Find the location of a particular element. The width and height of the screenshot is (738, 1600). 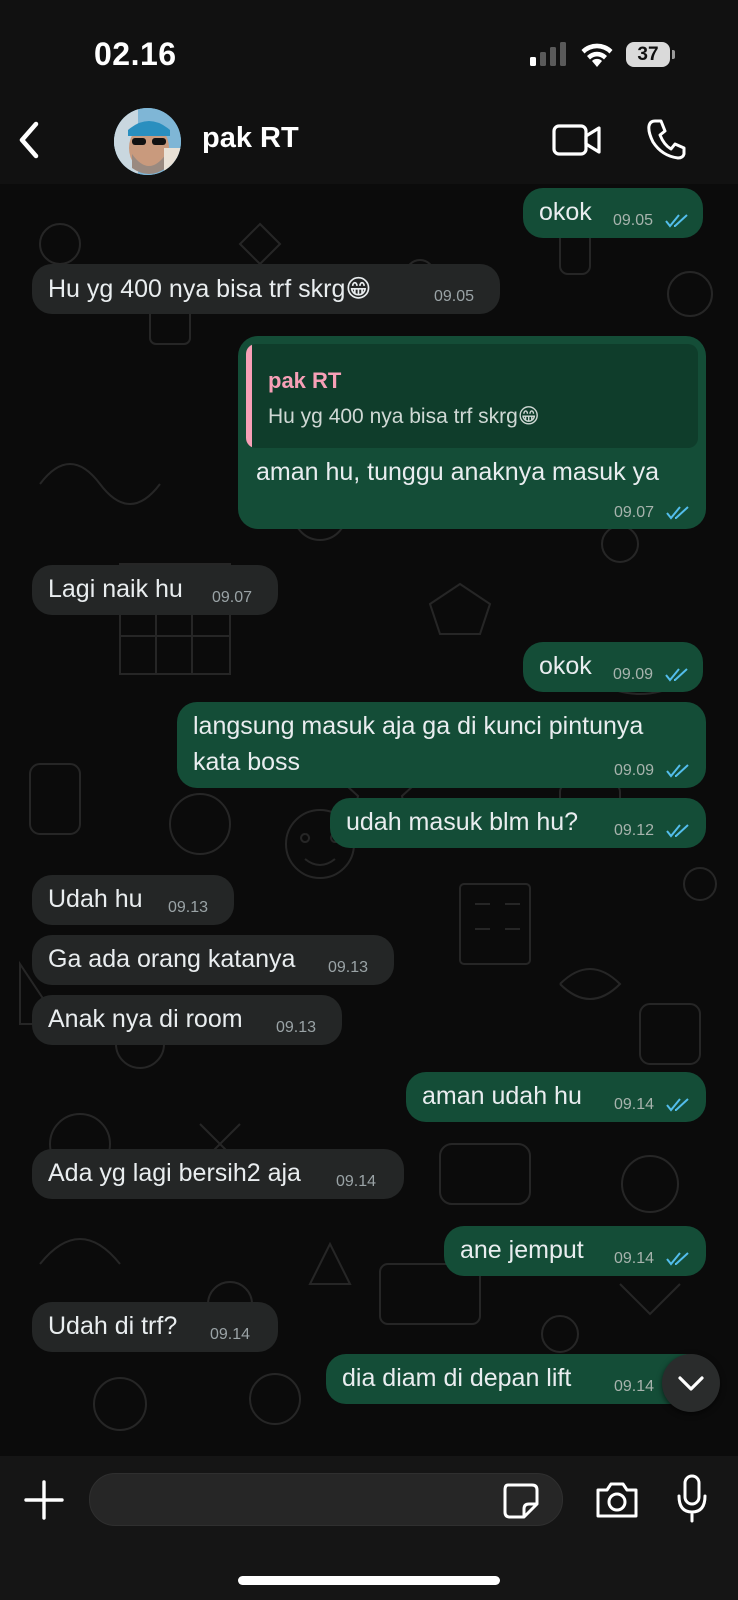

message-text: Udah hu is located at coordinates (95, 899).